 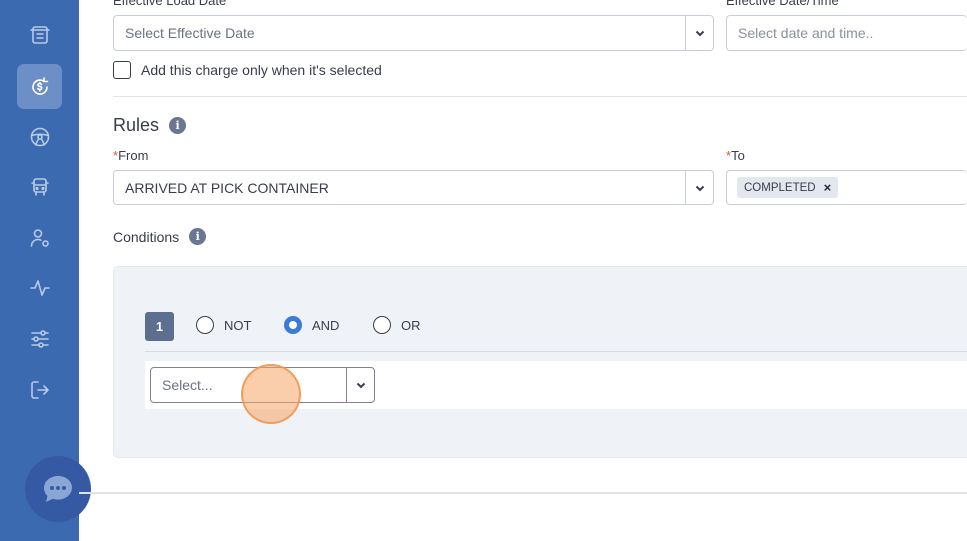 I want to click on from-status-select: ARRIVED AT PICK CONTAINER, so click(x=413, y=187).